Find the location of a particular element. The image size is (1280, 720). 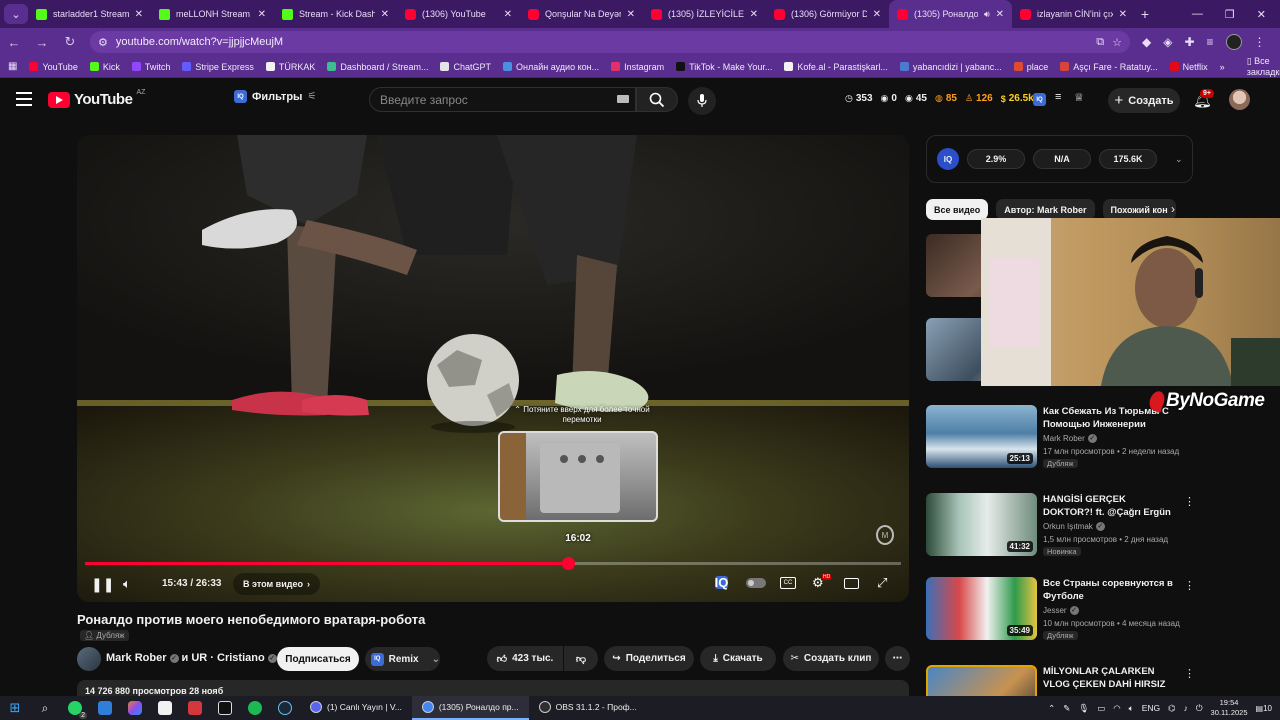

like-button: 👍︎ 423 тыс. is located at coordinates (525, 658).